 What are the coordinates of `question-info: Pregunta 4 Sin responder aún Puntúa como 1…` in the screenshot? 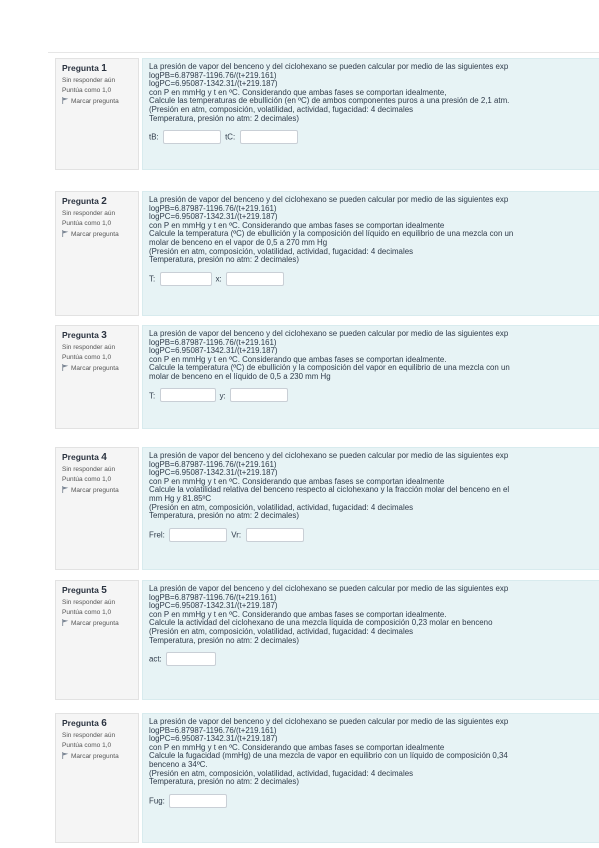 It's located at (97, 508).